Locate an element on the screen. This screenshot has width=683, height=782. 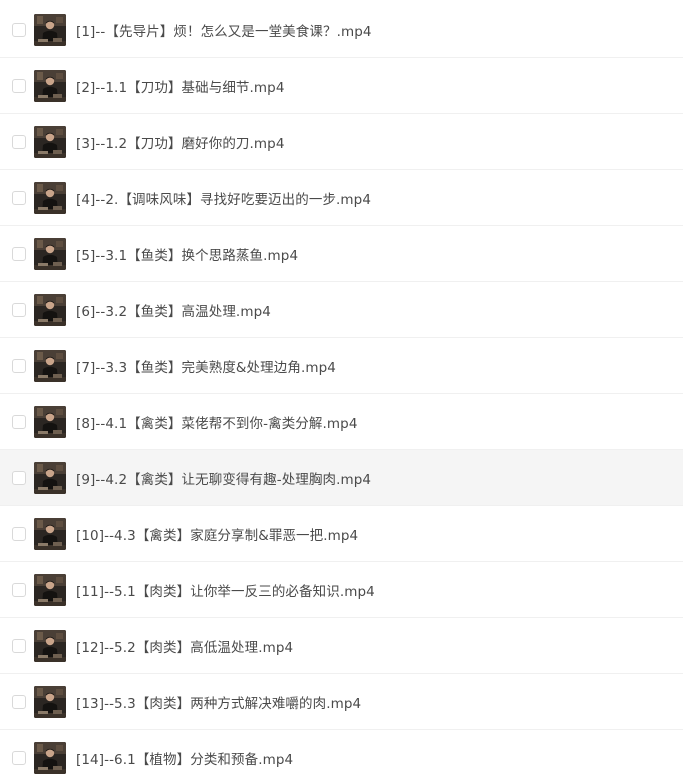
file-name: [13]--5.3【肉类】两种方式解决难嚼的肉.mp4 is located at coordinates (218, 702).